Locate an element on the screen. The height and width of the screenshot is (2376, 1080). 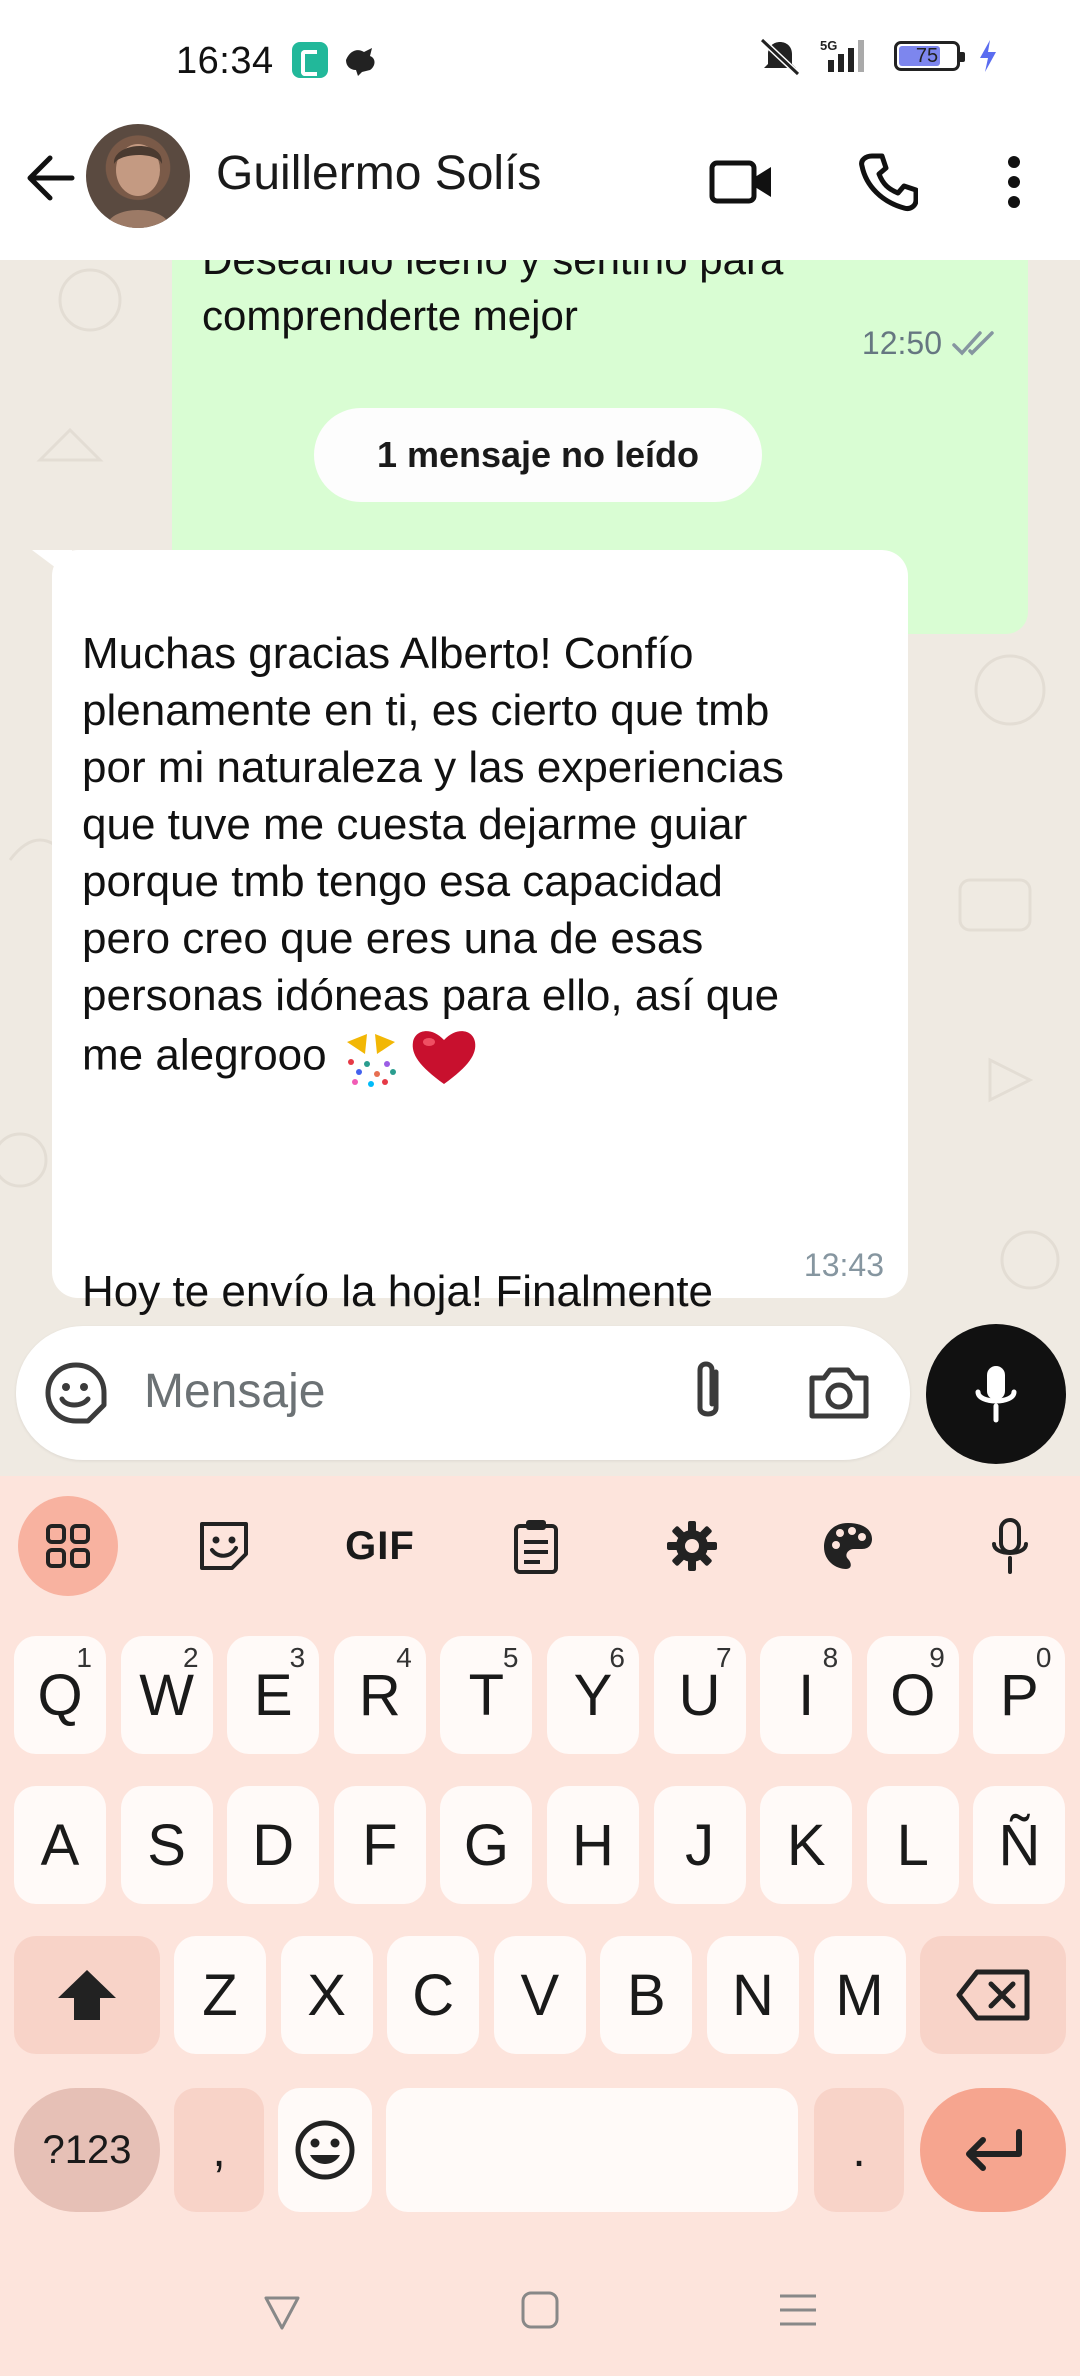
shift-key is located at coordinates (87, 1995).